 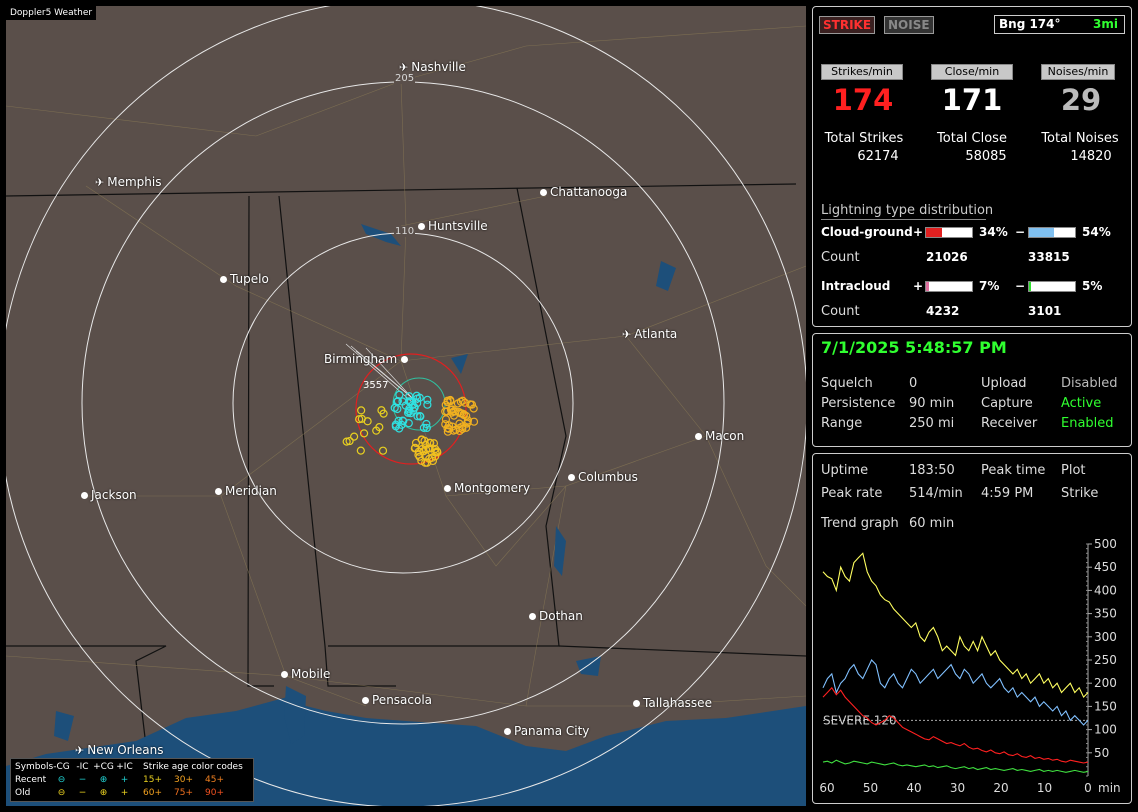 What do you see at coordinates (1101, 753) in the screenshot?
I see `y-tick-label: 50` at bounding box center [1101, 753].